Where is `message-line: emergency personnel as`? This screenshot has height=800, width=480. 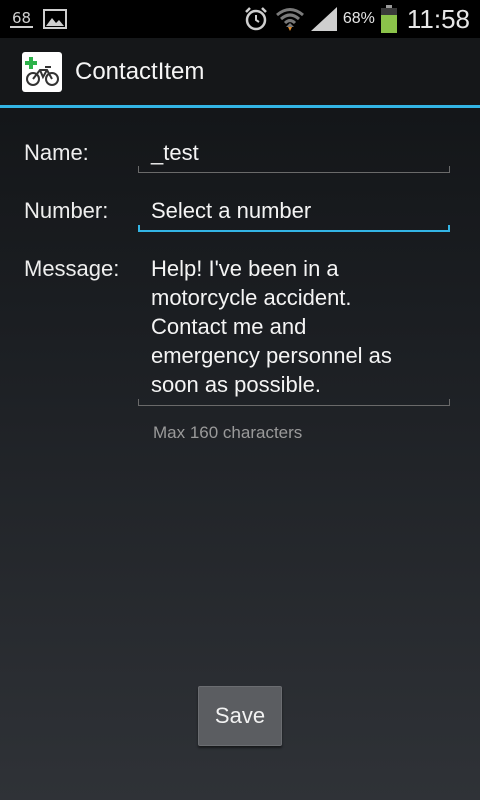 message-line: emergency personnel as is located at coordinates (271, 355).